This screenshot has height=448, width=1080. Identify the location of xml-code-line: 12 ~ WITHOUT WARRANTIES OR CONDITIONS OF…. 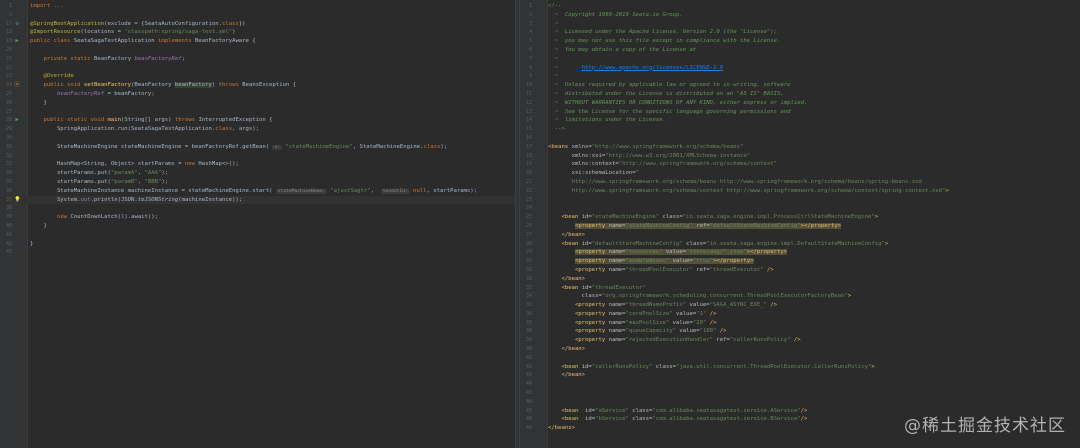
(800, 103).